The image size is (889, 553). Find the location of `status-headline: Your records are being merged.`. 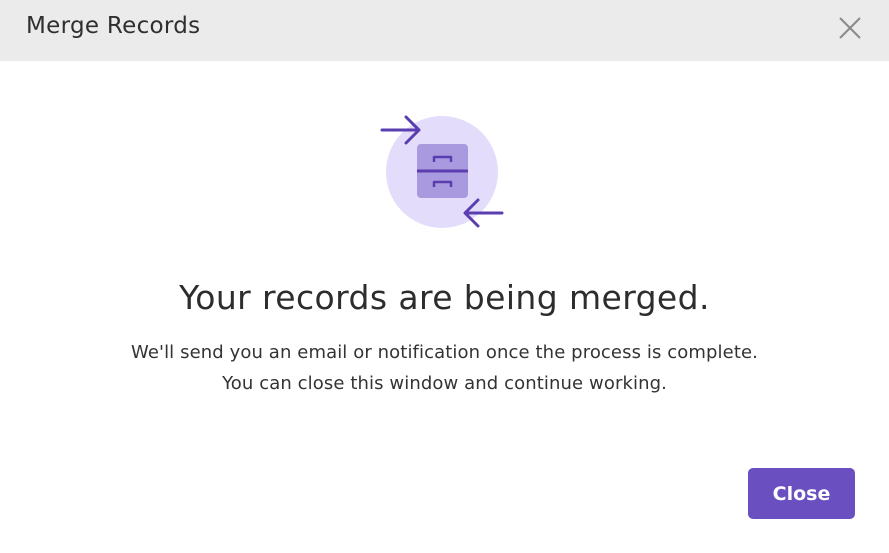

status-headline: Your records are being merged. is located at coordinates (444, 297).